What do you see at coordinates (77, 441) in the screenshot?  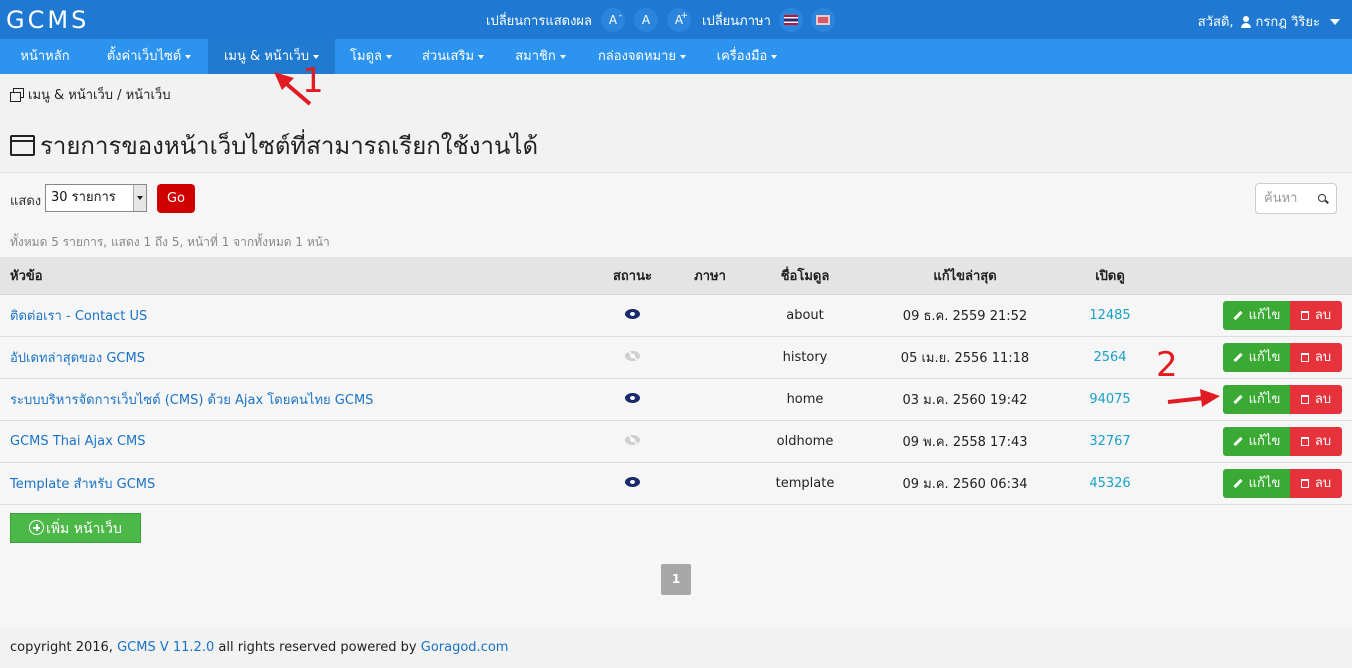 I see `row-title-link: GCMS Thai Ajax CMS` at bounding box center [77, 441].